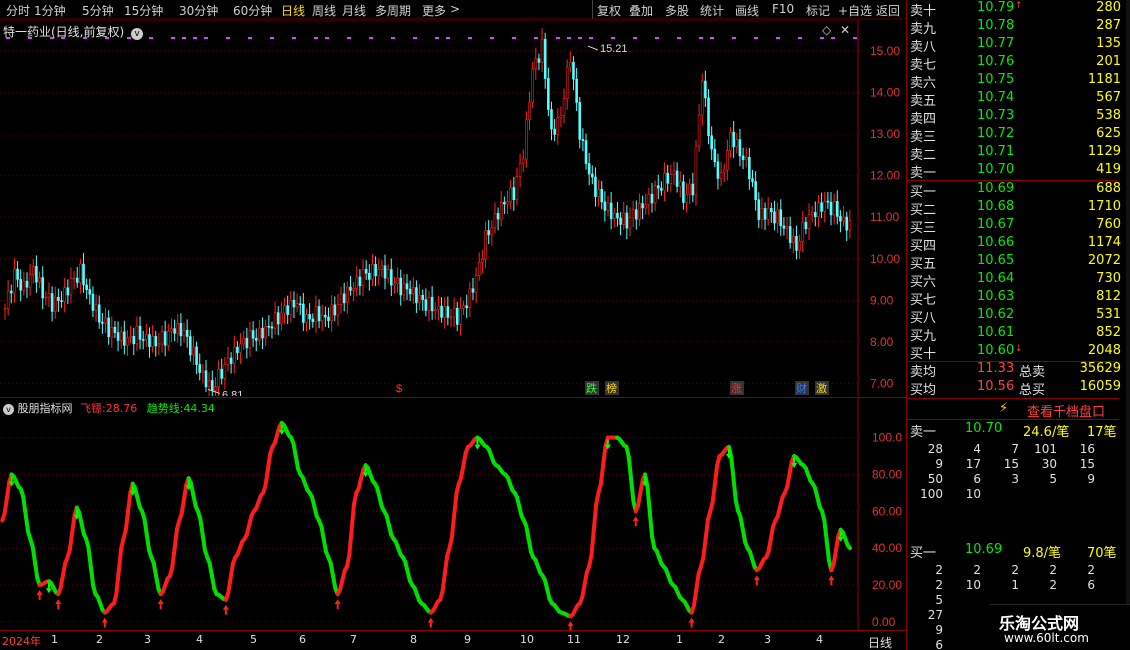 The width and height of the screenshot is (1130, 650). I want to click on buy-level-row: 买三 10.67 760, so click(1018, 226).